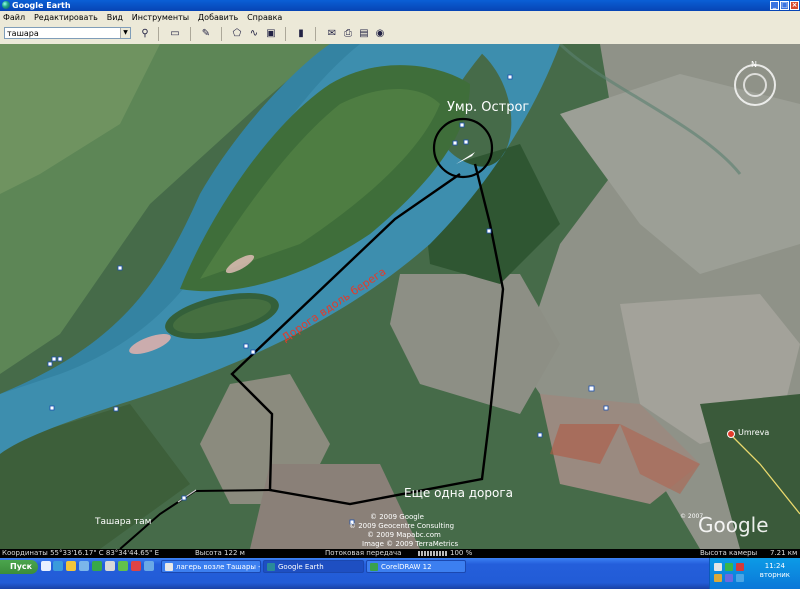 This screenshot has width=800, height=589. What do you see at coordinates (488, 107) in the screenshot?
I see `label-ostrog: Умр. Острог` at bounding box center [488, 107].